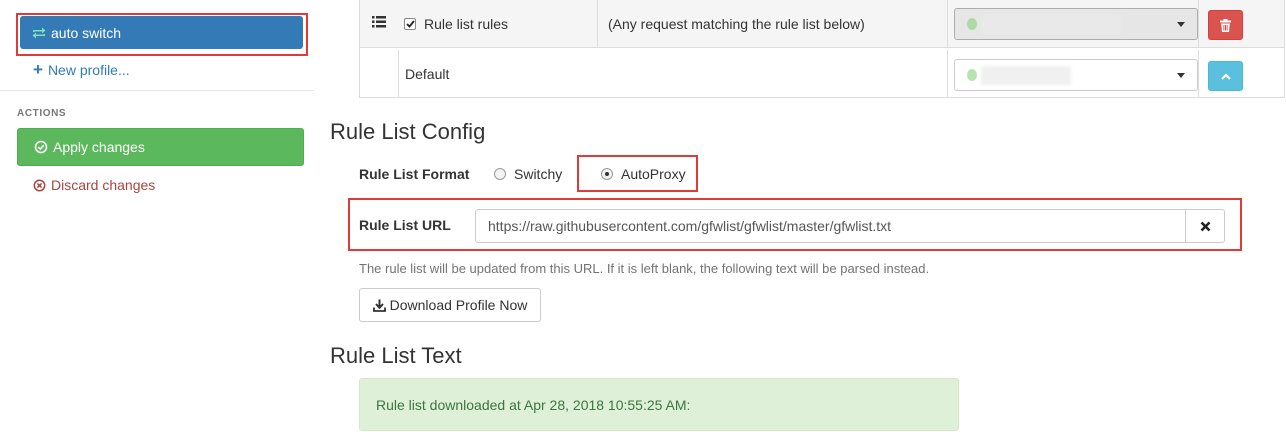 The width and height of the screenshot is (1286, 444). What do you see at coordinates (653, 174) in the screenshot?
I see `format-option-label: AutoProxy` at bounding box center [653, 174].